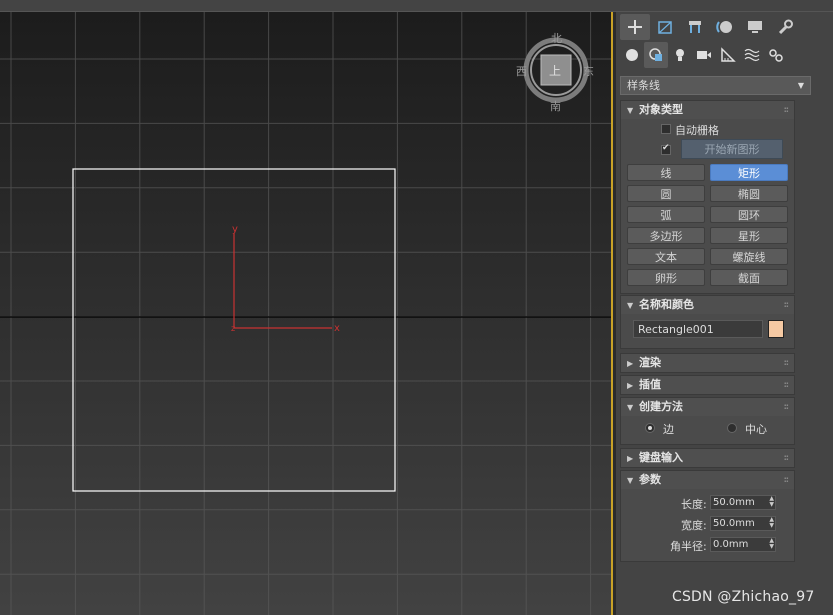 The width and height of the screenshot is (833, 615). I want to click on gizmo-y-label: y, so click(235, 229).